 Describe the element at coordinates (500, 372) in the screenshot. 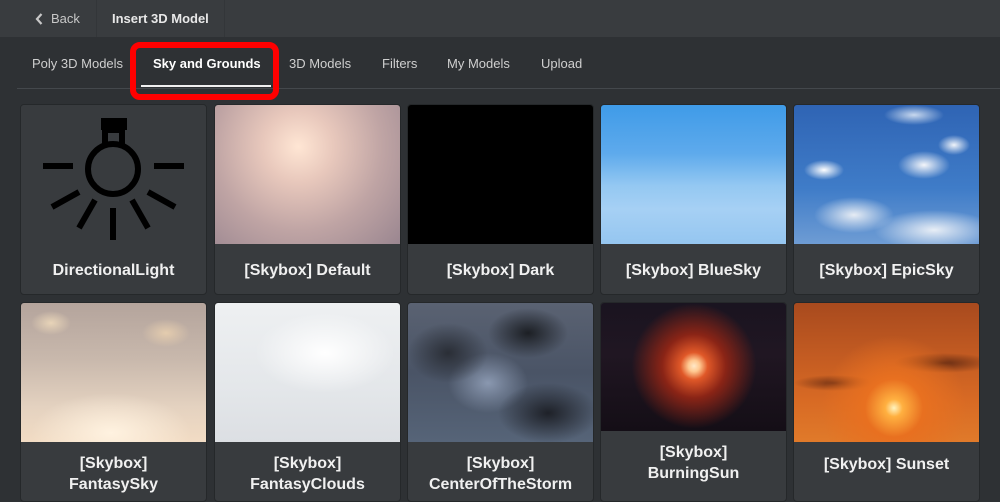

I see `skybox-centerofthestorm-thumbnail` at that location.